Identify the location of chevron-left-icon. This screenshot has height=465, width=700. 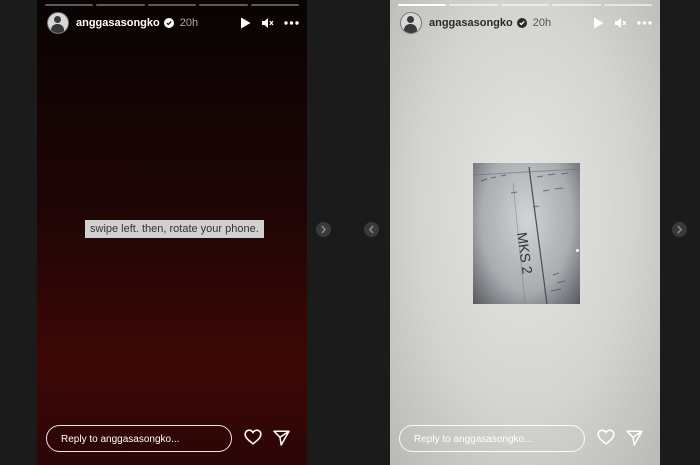
(371, 230).